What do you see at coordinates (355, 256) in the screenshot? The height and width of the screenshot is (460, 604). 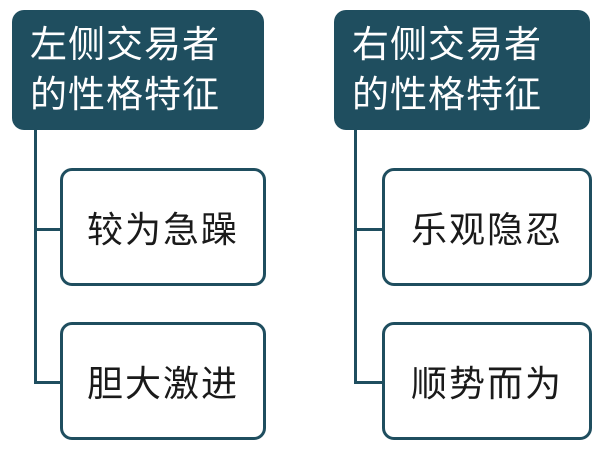 I see `right-connector-vertical` at bounding box center [355, 256].